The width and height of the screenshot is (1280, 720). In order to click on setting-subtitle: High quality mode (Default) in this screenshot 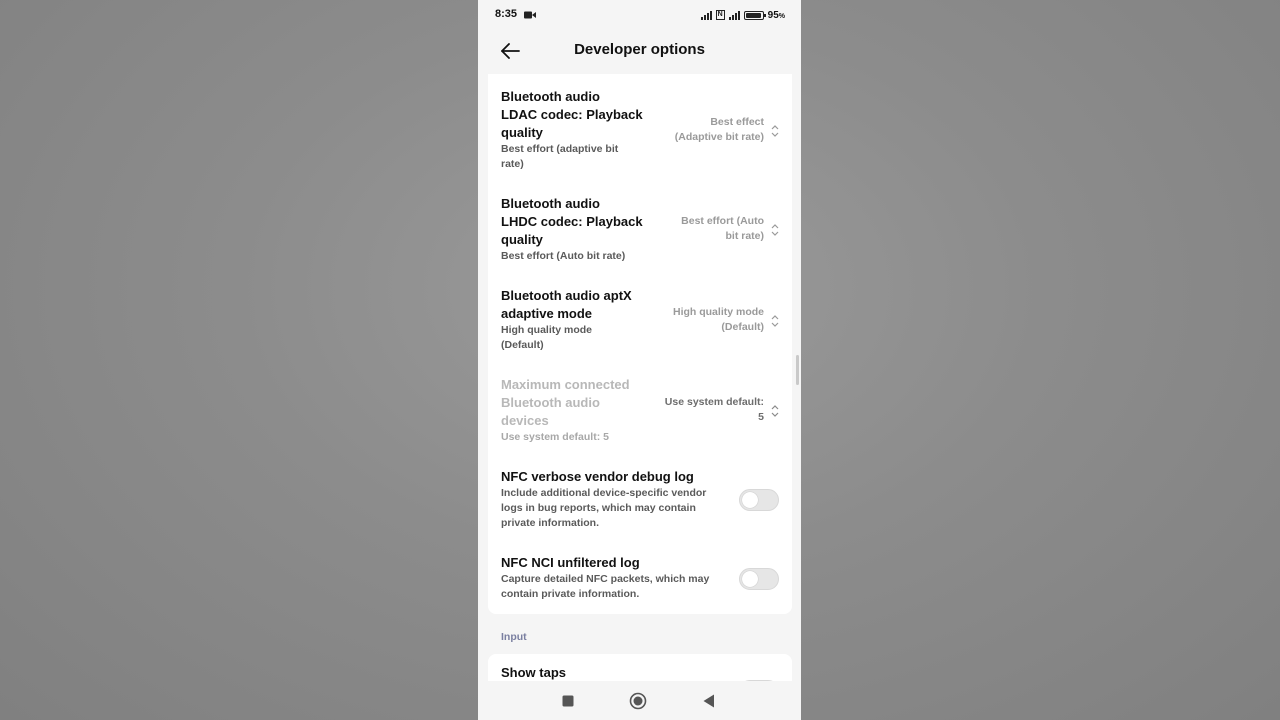, I will do `click(546, 338)`.